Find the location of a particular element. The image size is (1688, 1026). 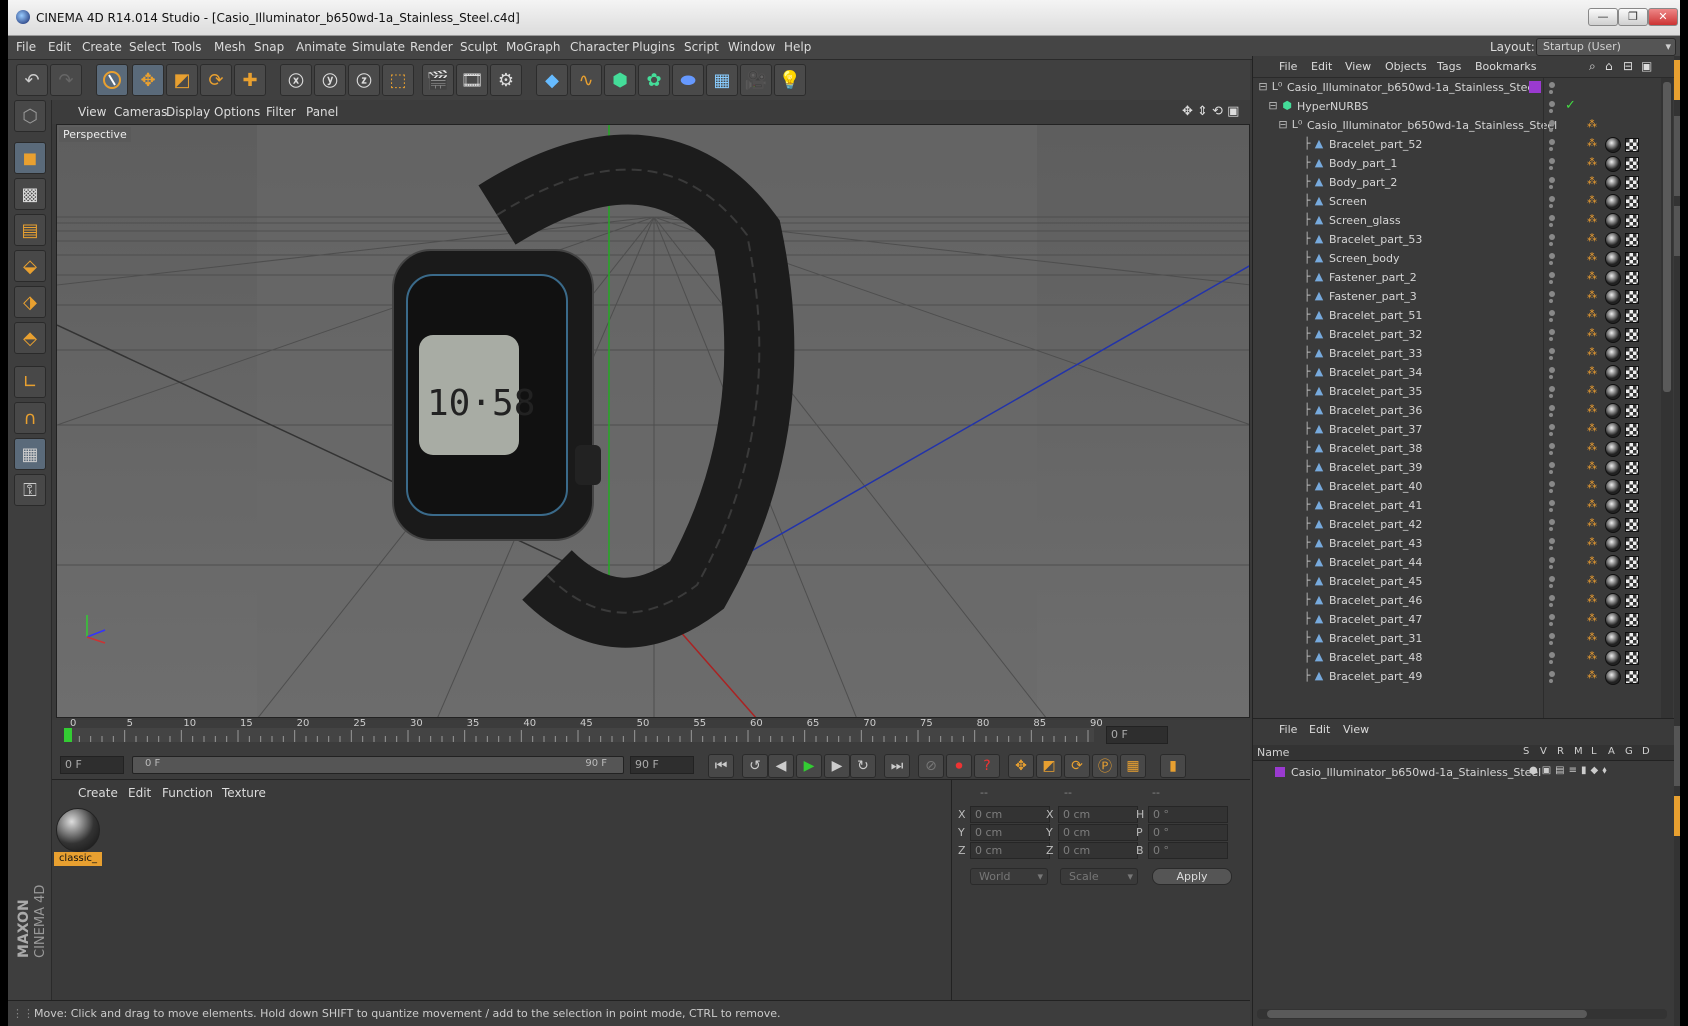

obj-menu-tags: Tags is located at coordinates (1449, 66).